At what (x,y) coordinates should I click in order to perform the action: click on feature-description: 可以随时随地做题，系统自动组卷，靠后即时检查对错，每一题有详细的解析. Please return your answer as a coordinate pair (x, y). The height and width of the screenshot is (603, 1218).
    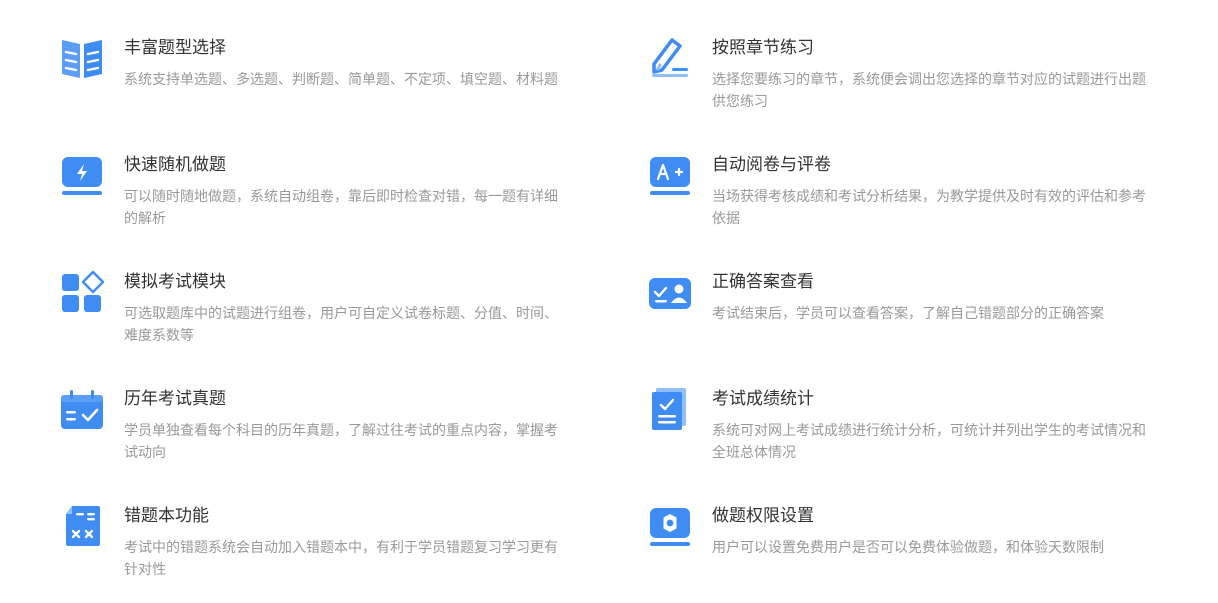
    Looking at the image, I should click on (341, 208).